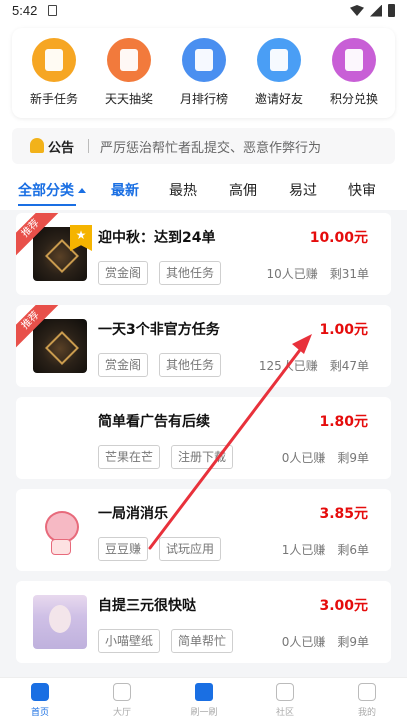 The width and height of the screenshot is (407, 723). Describe the element at coordinates (123, 549) in the screenshot. I see `task-tag: 豆豆赚` at that location.